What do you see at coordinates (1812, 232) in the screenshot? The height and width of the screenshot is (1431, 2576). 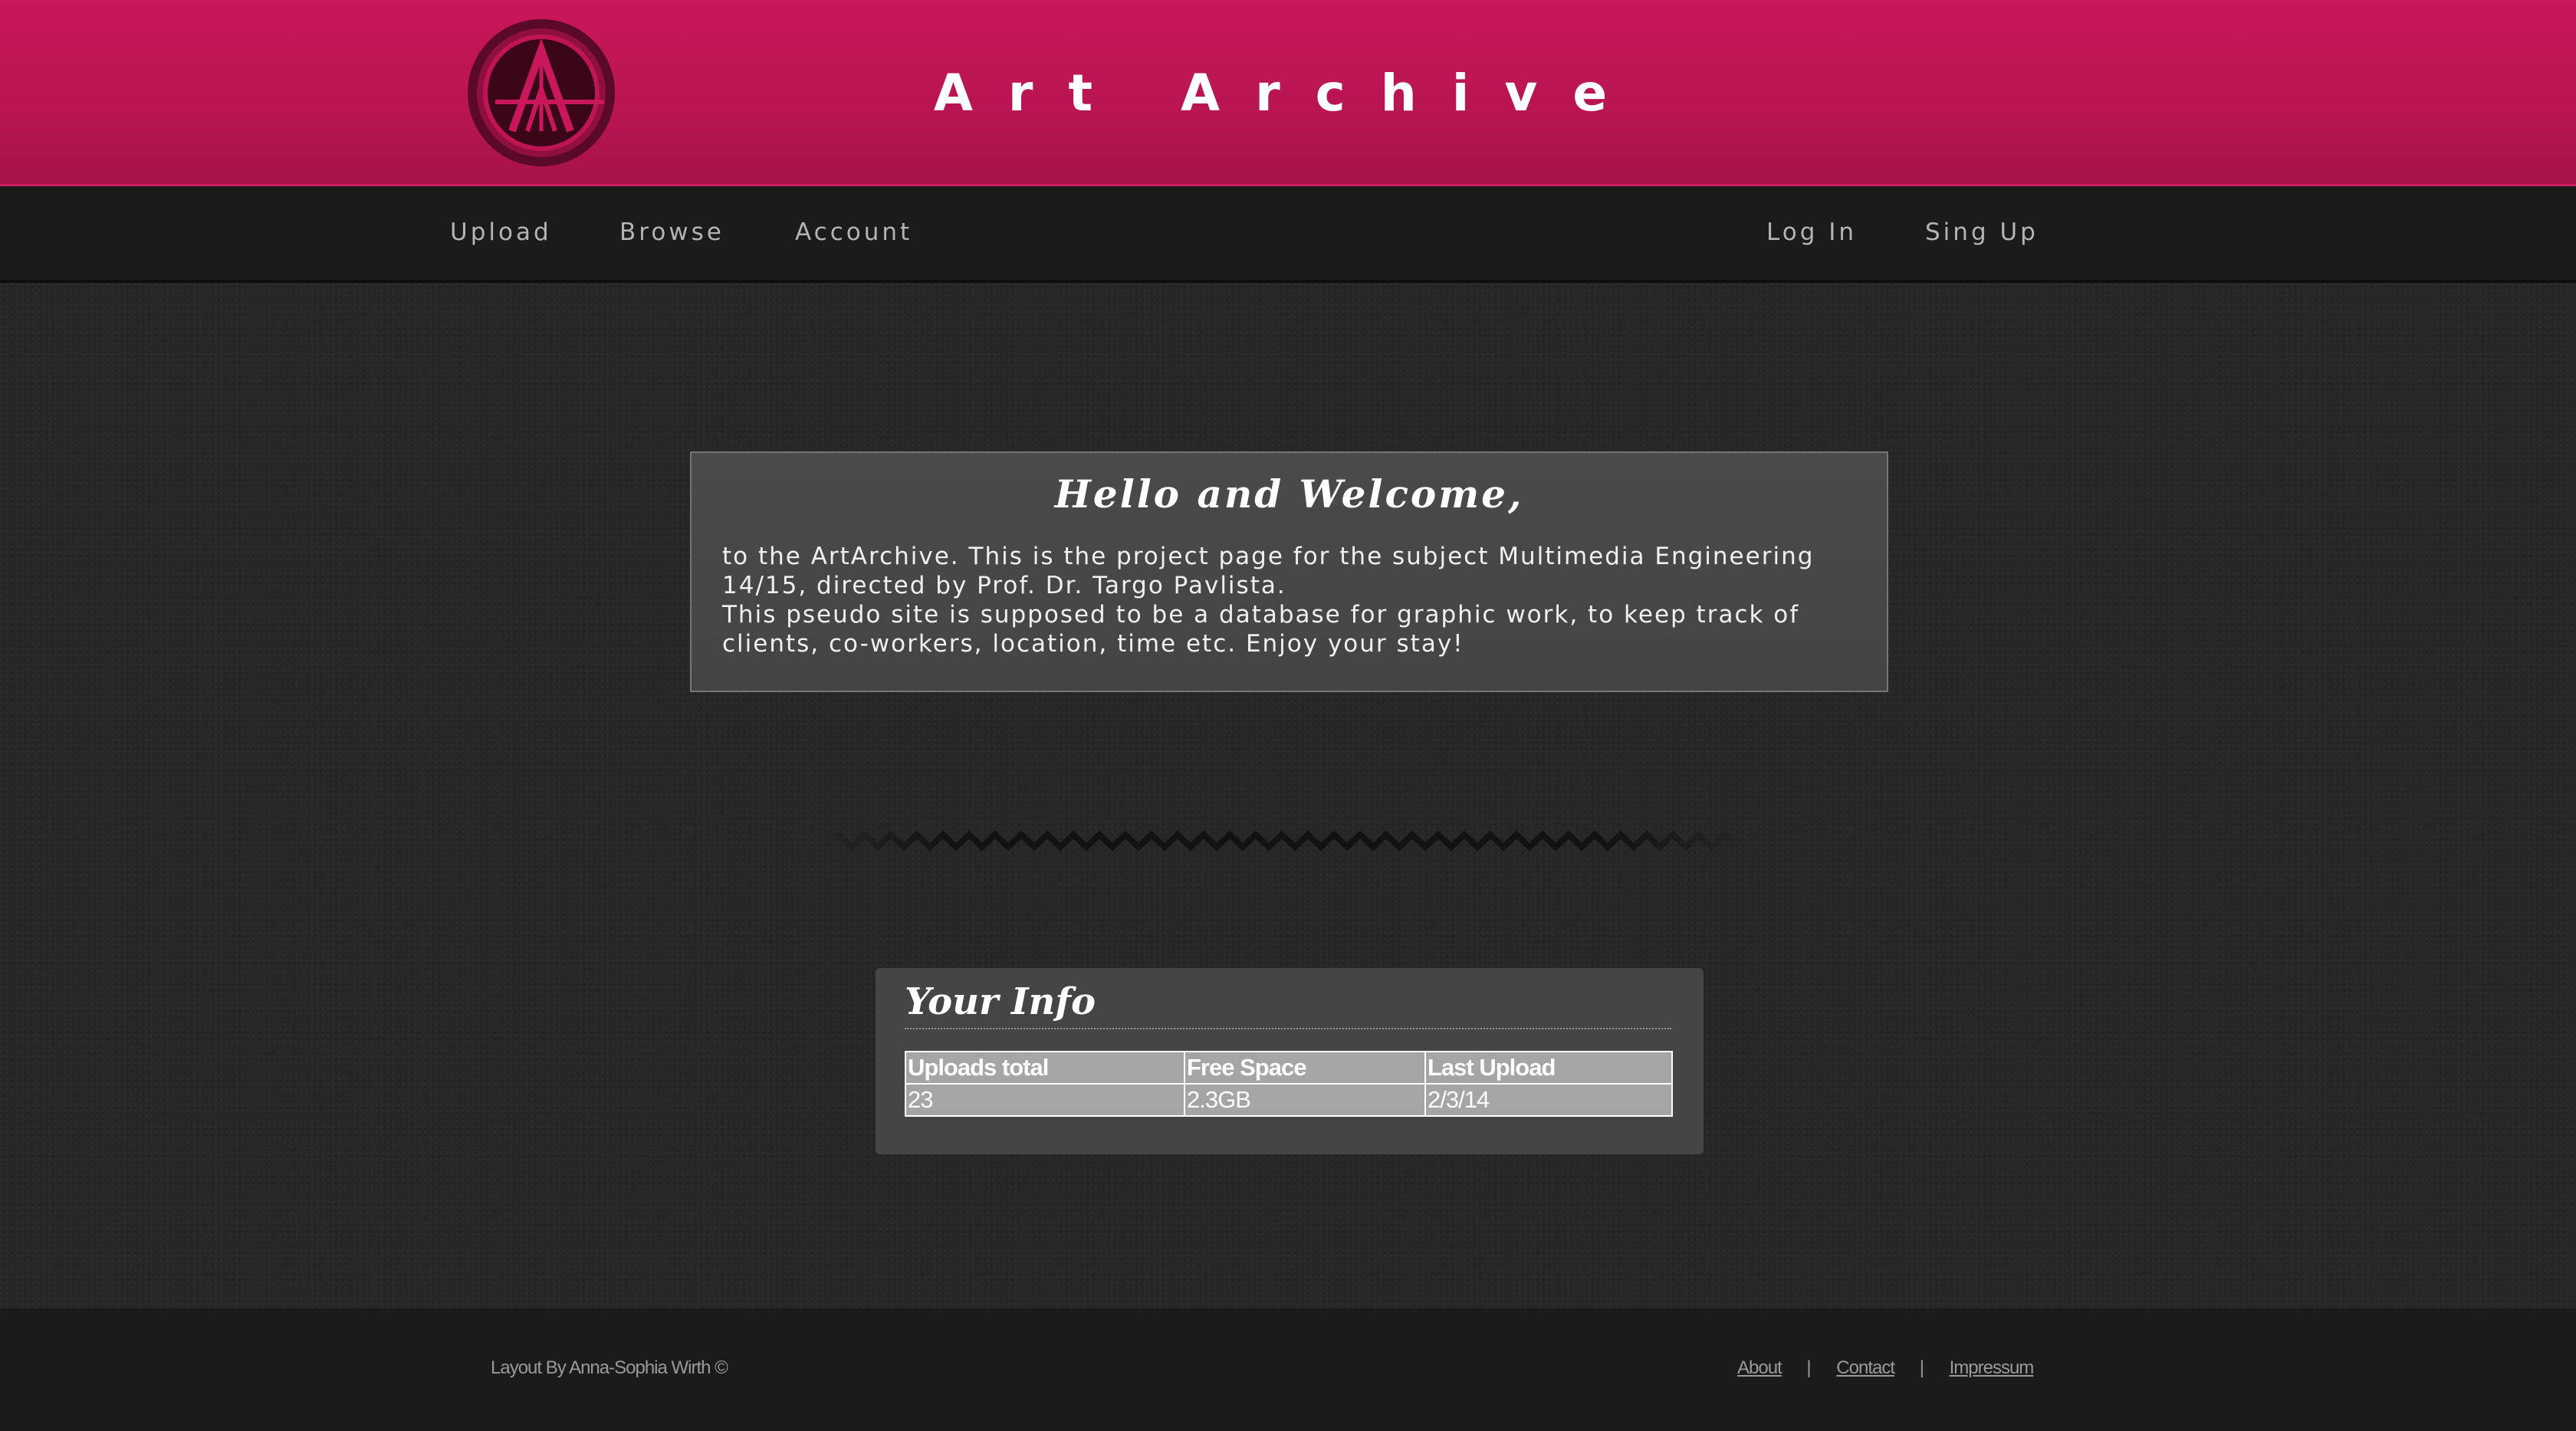 I see `nav-log-in: Log In` at bounding box center [1812, 232].